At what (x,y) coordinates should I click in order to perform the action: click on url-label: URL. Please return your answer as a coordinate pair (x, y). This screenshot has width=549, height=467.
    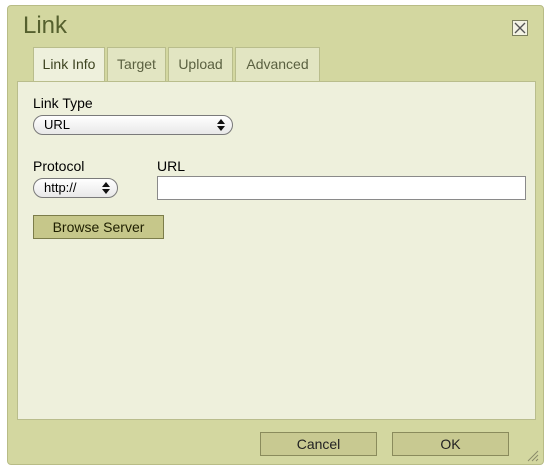
    Looking at the image, I should click on (171, 166).